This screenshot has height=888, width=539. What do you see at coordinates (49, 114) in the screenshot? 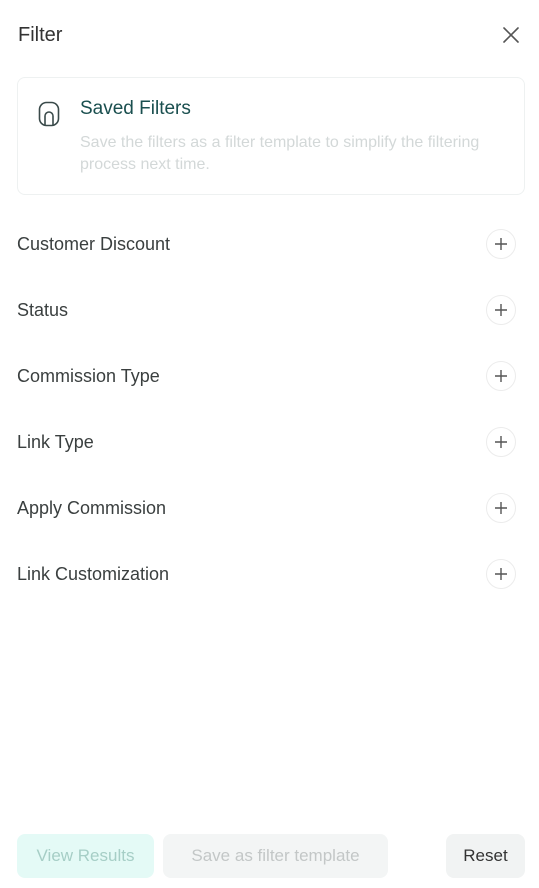
I see `saved-filter-icon` at bounding box center [49, 114].